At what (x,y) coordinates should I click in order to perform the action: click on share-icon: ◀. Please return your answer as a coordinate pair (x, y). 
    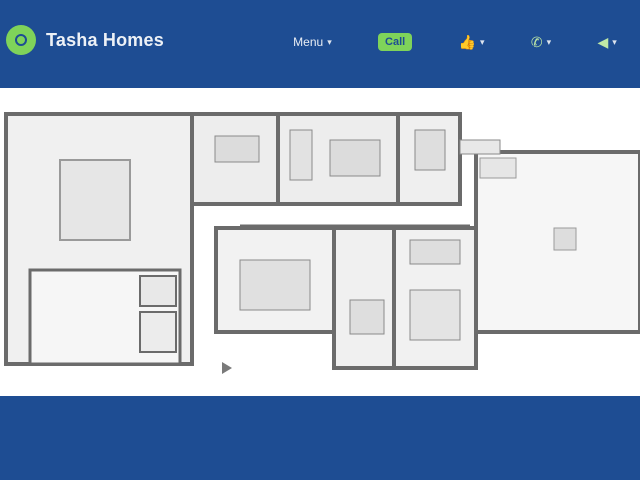
    Looking at the image, I should click on (603, 42).